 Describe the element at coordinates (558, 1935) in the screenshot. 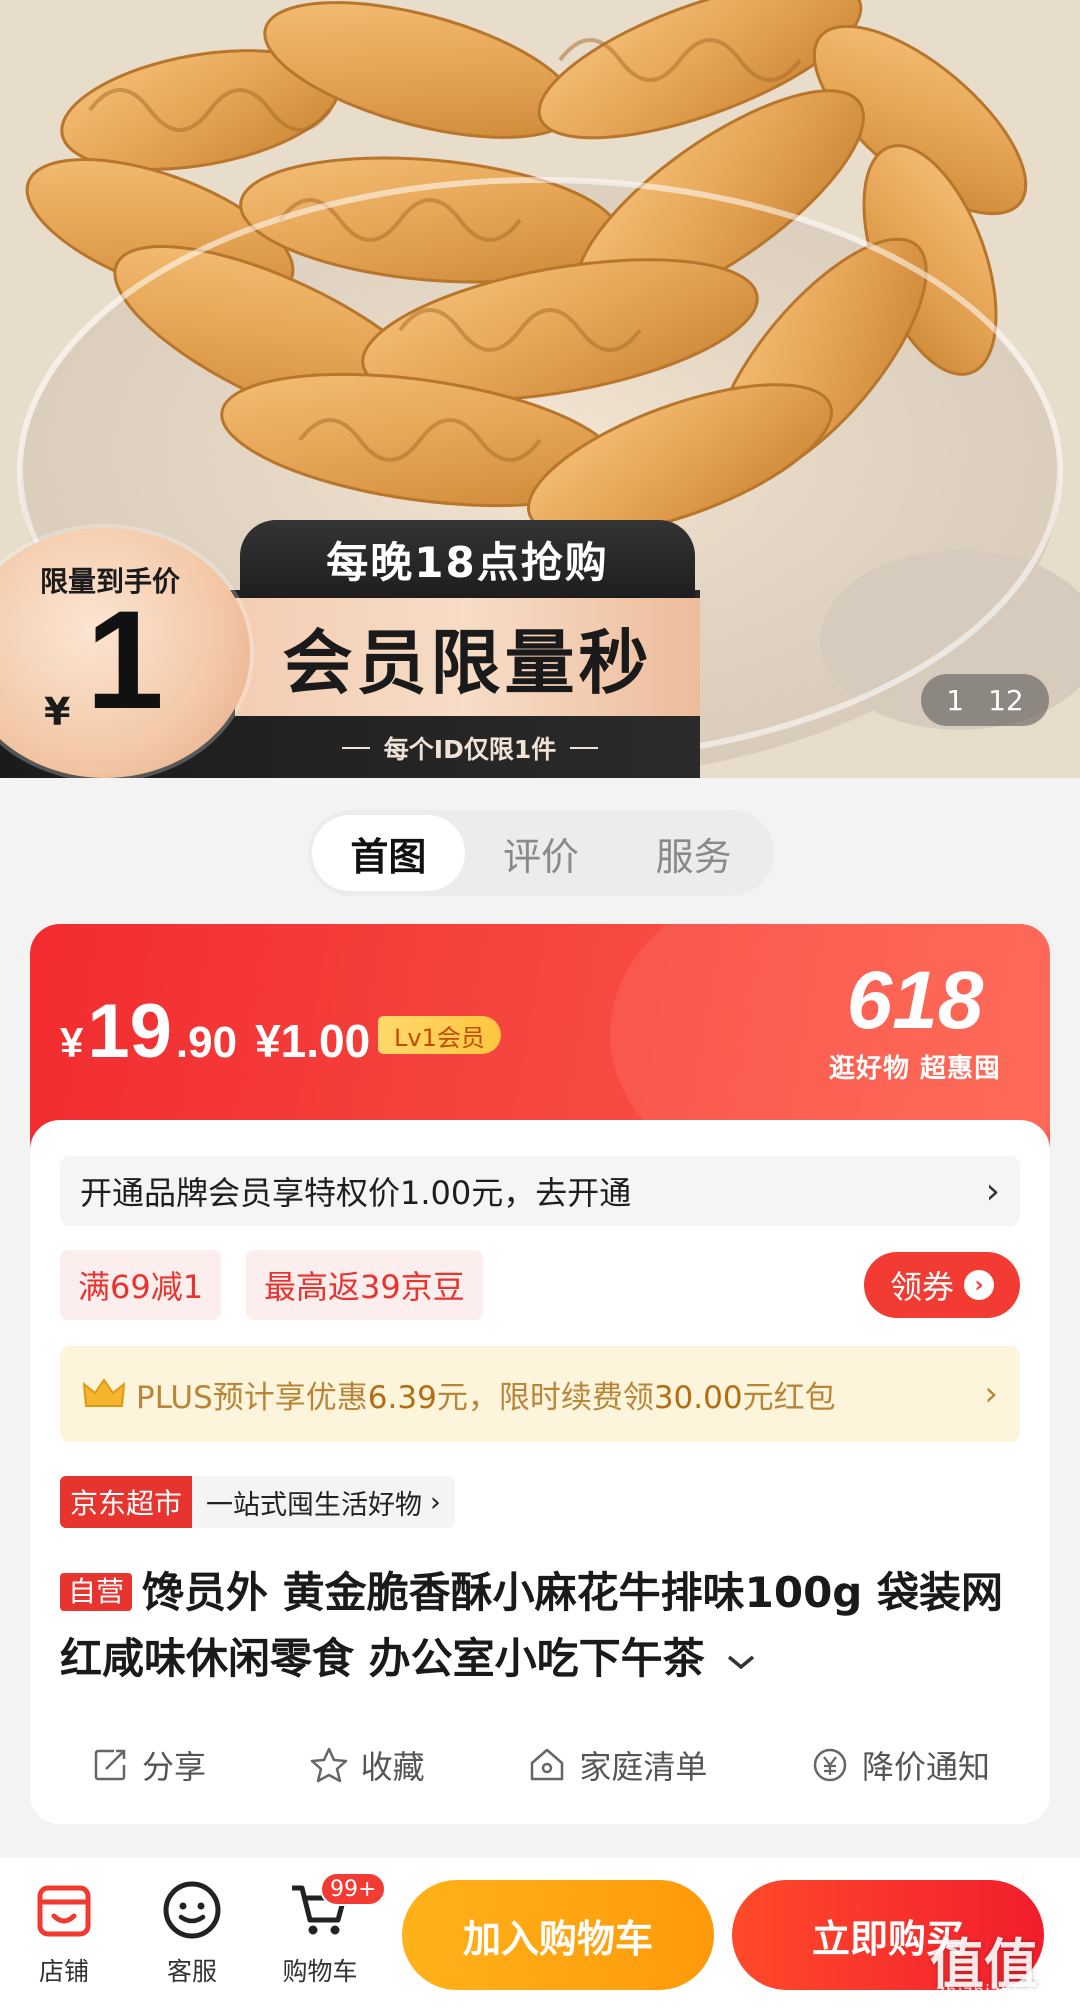

I see `add-to-cart-button: 加入购物车` at that location.